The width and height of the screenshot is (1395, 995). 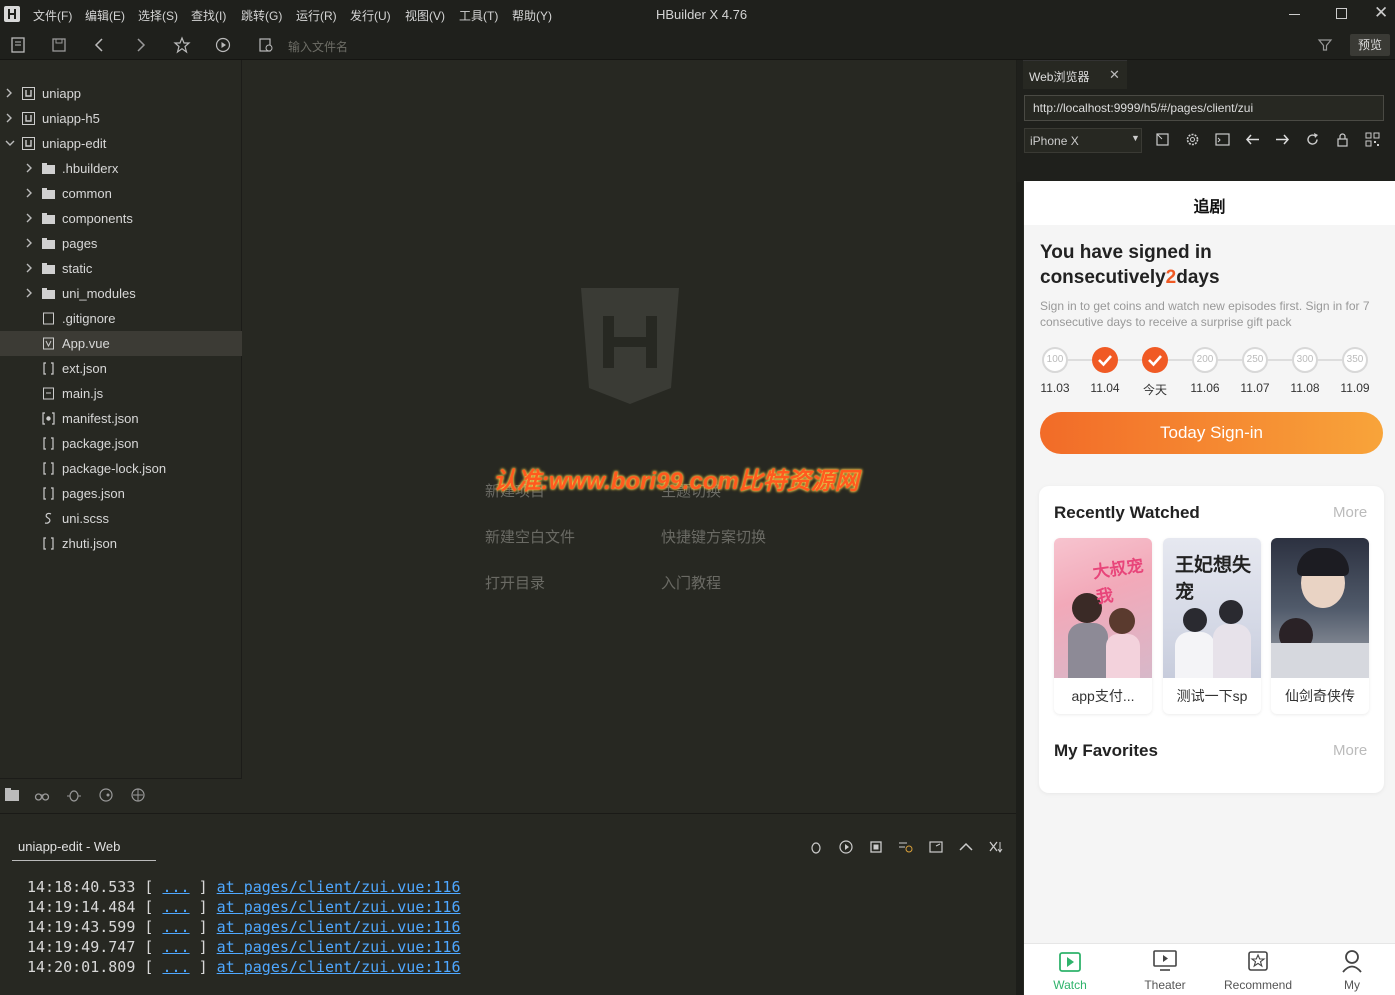 What do you see at coordinates (121, 518) in the screenshot?
I see `tree-item-uni-scss: uni.scss` at bounding box center [121, 518].